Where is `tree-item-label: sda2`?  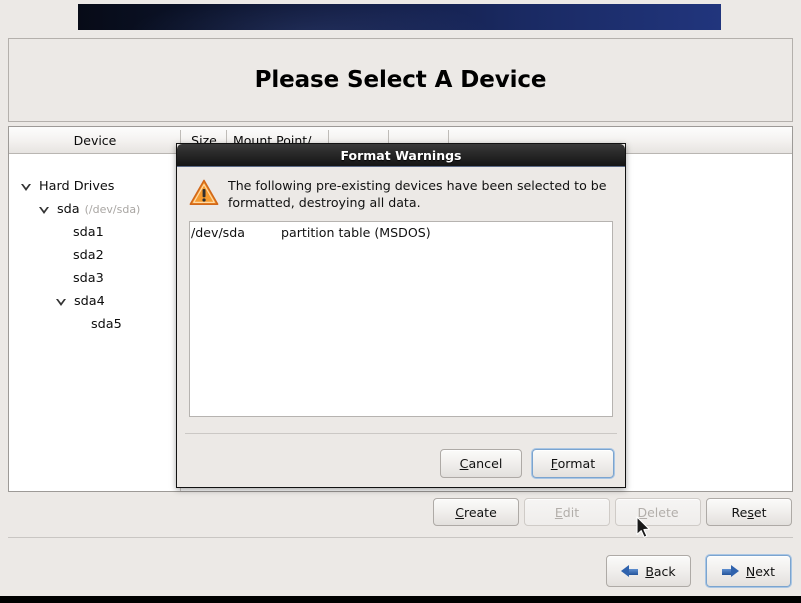 tree-item-label: sda2 is located at coordinates (88, 255).